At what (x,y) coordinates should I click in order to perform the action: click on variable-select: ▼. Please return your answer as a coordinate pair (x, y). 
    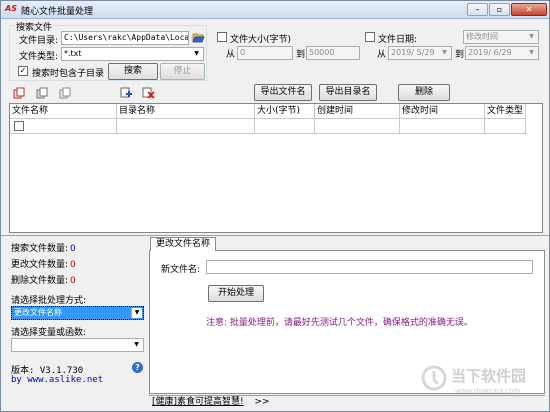
    Looking at the image, I should click on (77, 345).